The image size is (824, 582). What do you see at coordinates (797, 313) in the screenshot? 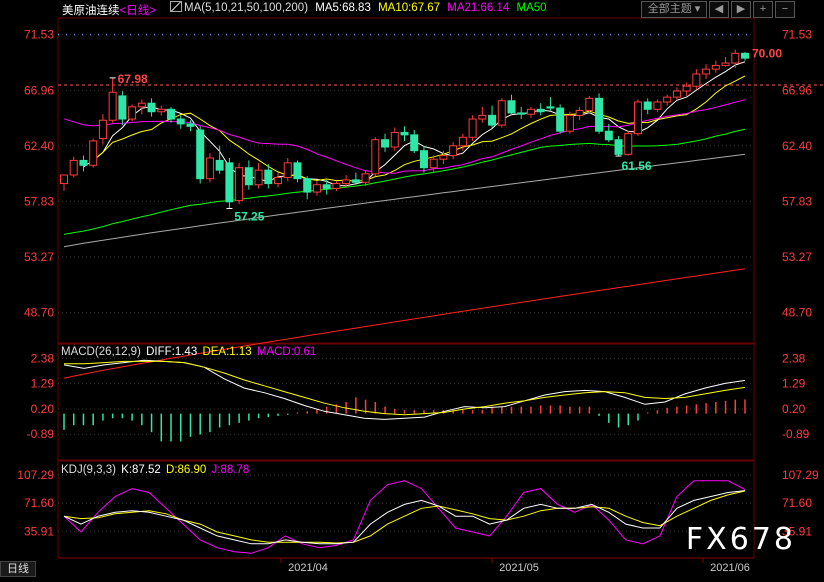
I see `price-tick-right: 48.70` at bounding box center [797, 313].